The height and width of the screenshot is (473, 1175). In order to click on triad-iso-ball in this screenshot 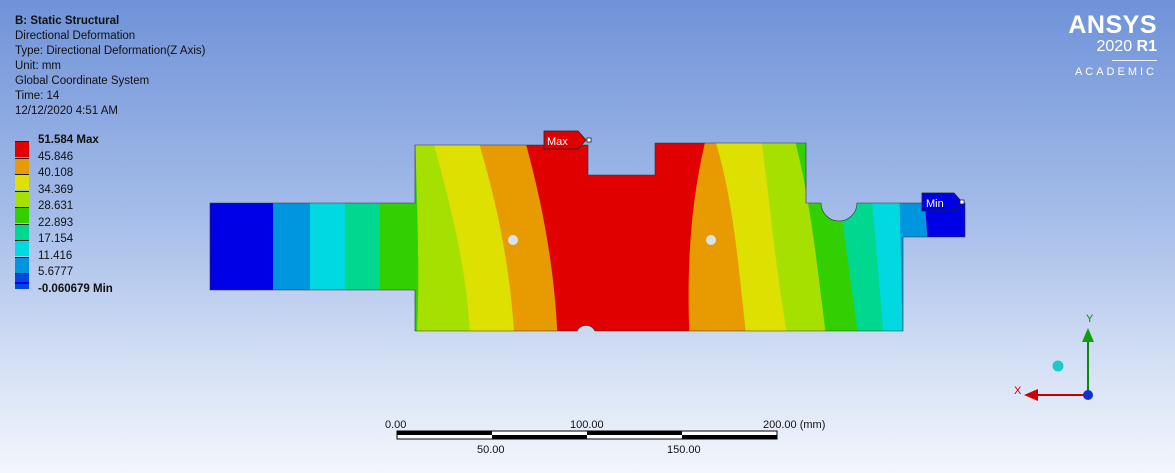, I will do `click(1058, 366)`.